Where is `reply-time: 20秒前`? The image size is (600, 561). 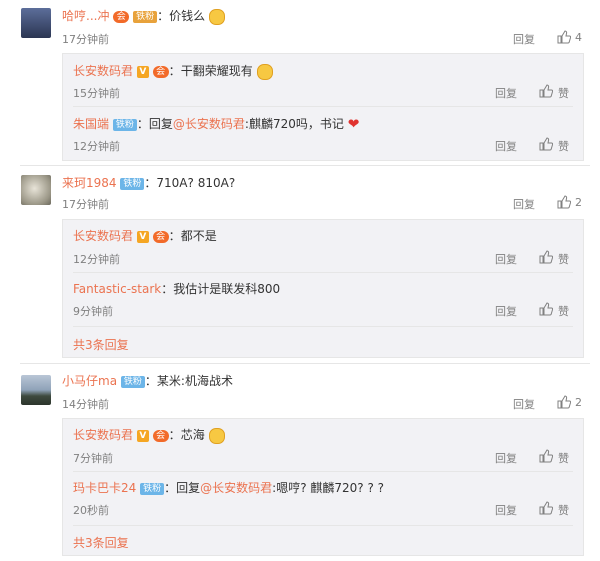
reply-time: 20秒前 is located at coordinates (91, 510).